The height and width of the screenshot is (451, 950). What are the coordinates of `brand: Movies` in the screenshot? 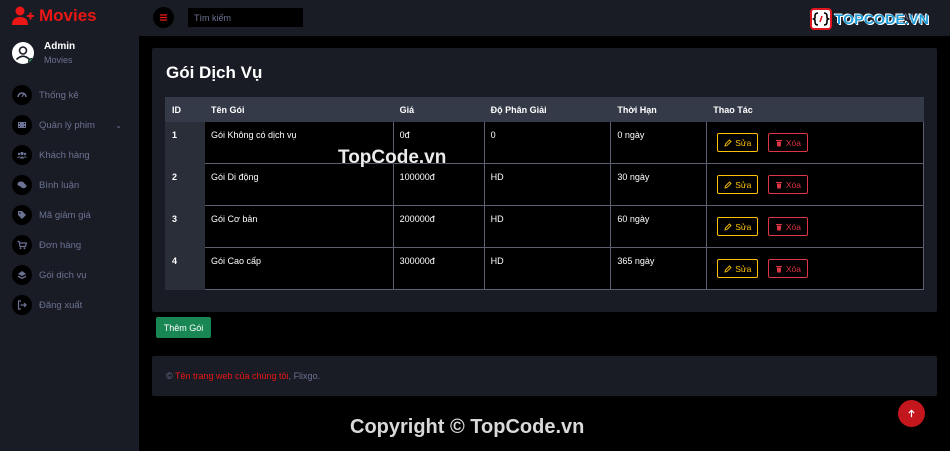 It's located at (54, 16).